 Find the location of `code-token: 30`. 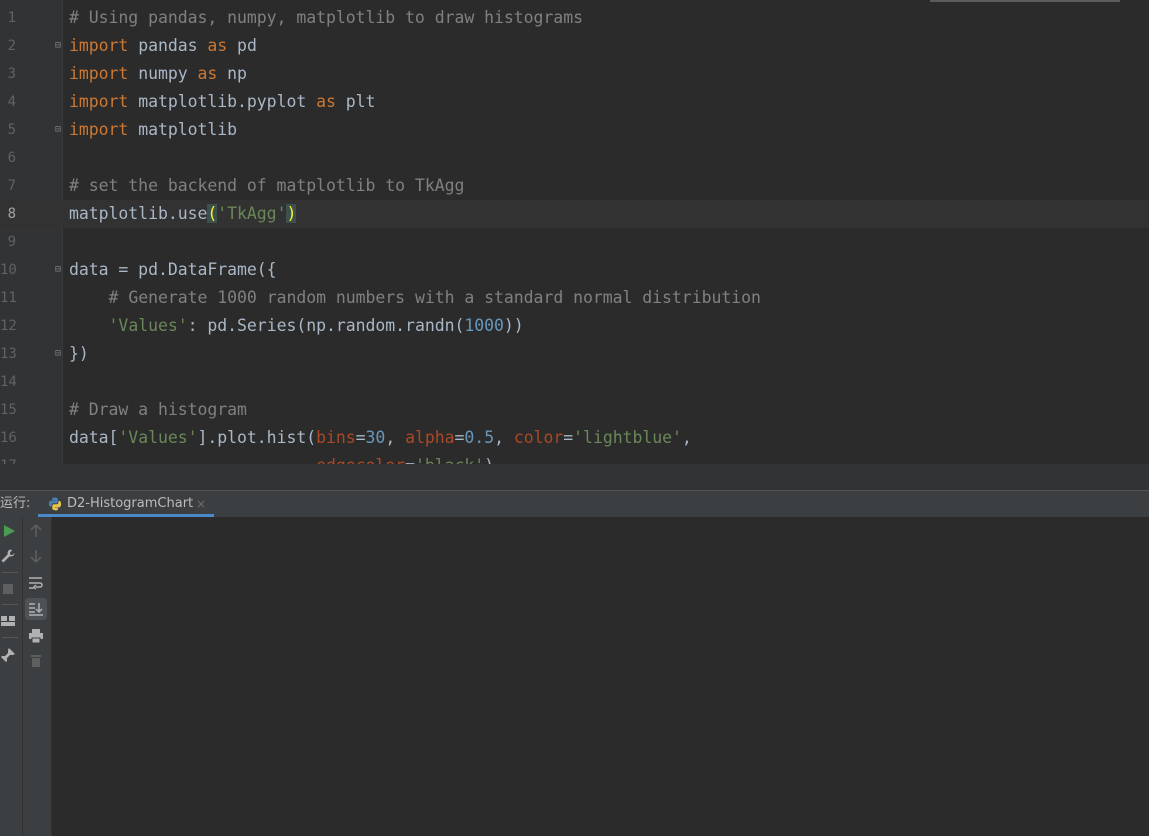

code-token: 30 is located at coordinates (375, 437).